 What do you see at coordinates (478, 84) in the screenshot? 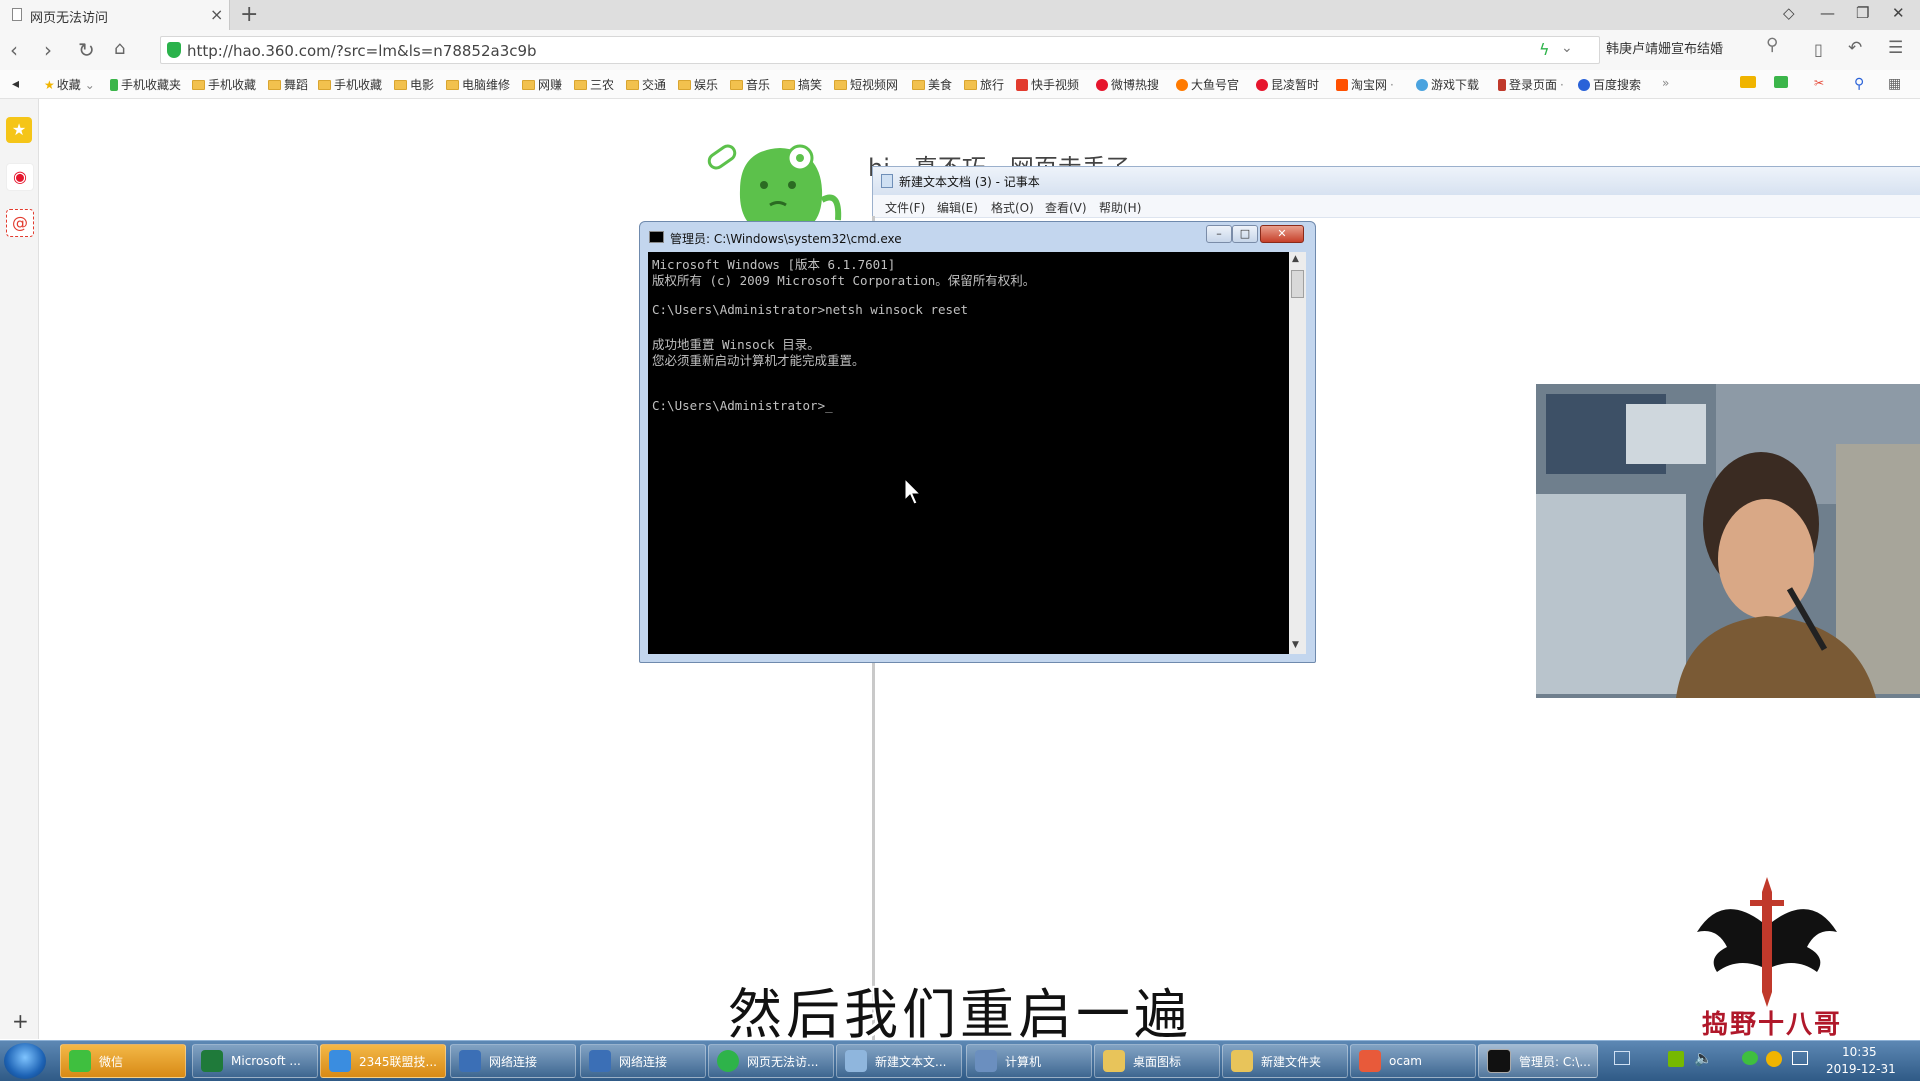
I see `bookmark-folder: 电脑维修` at bounding box center [478, 84].